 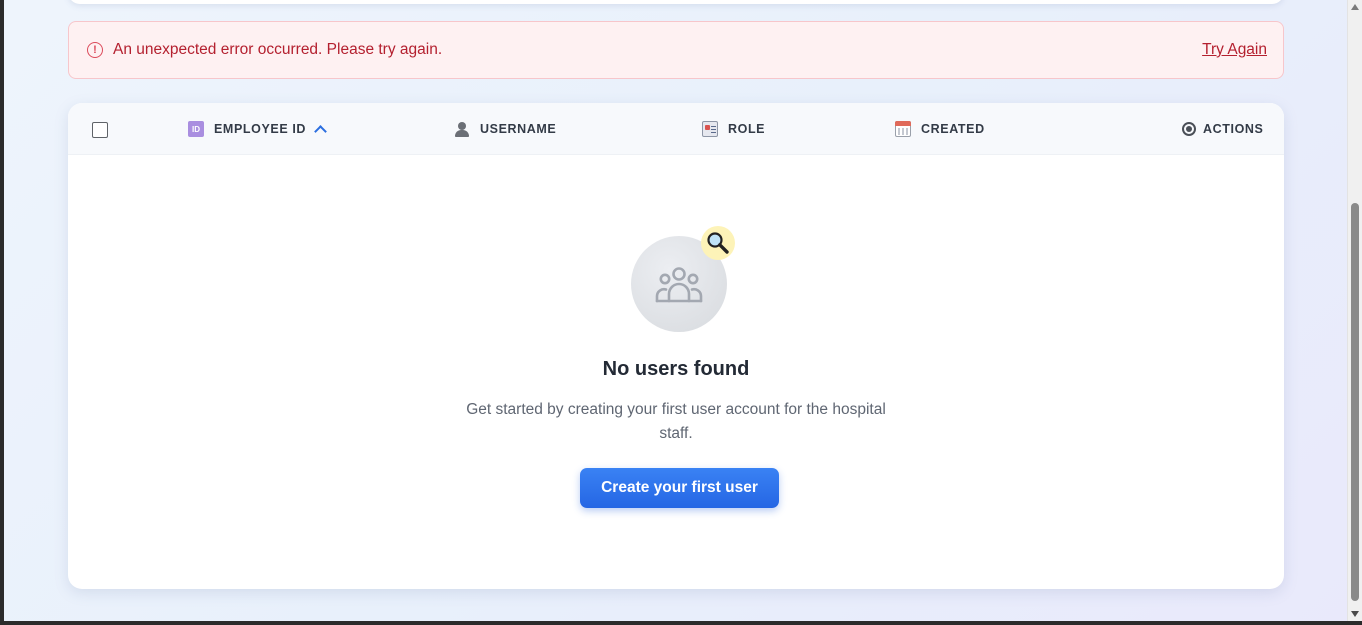 I want to click on column-label: EMPLOYEE ID, so click(x=260, y=129).